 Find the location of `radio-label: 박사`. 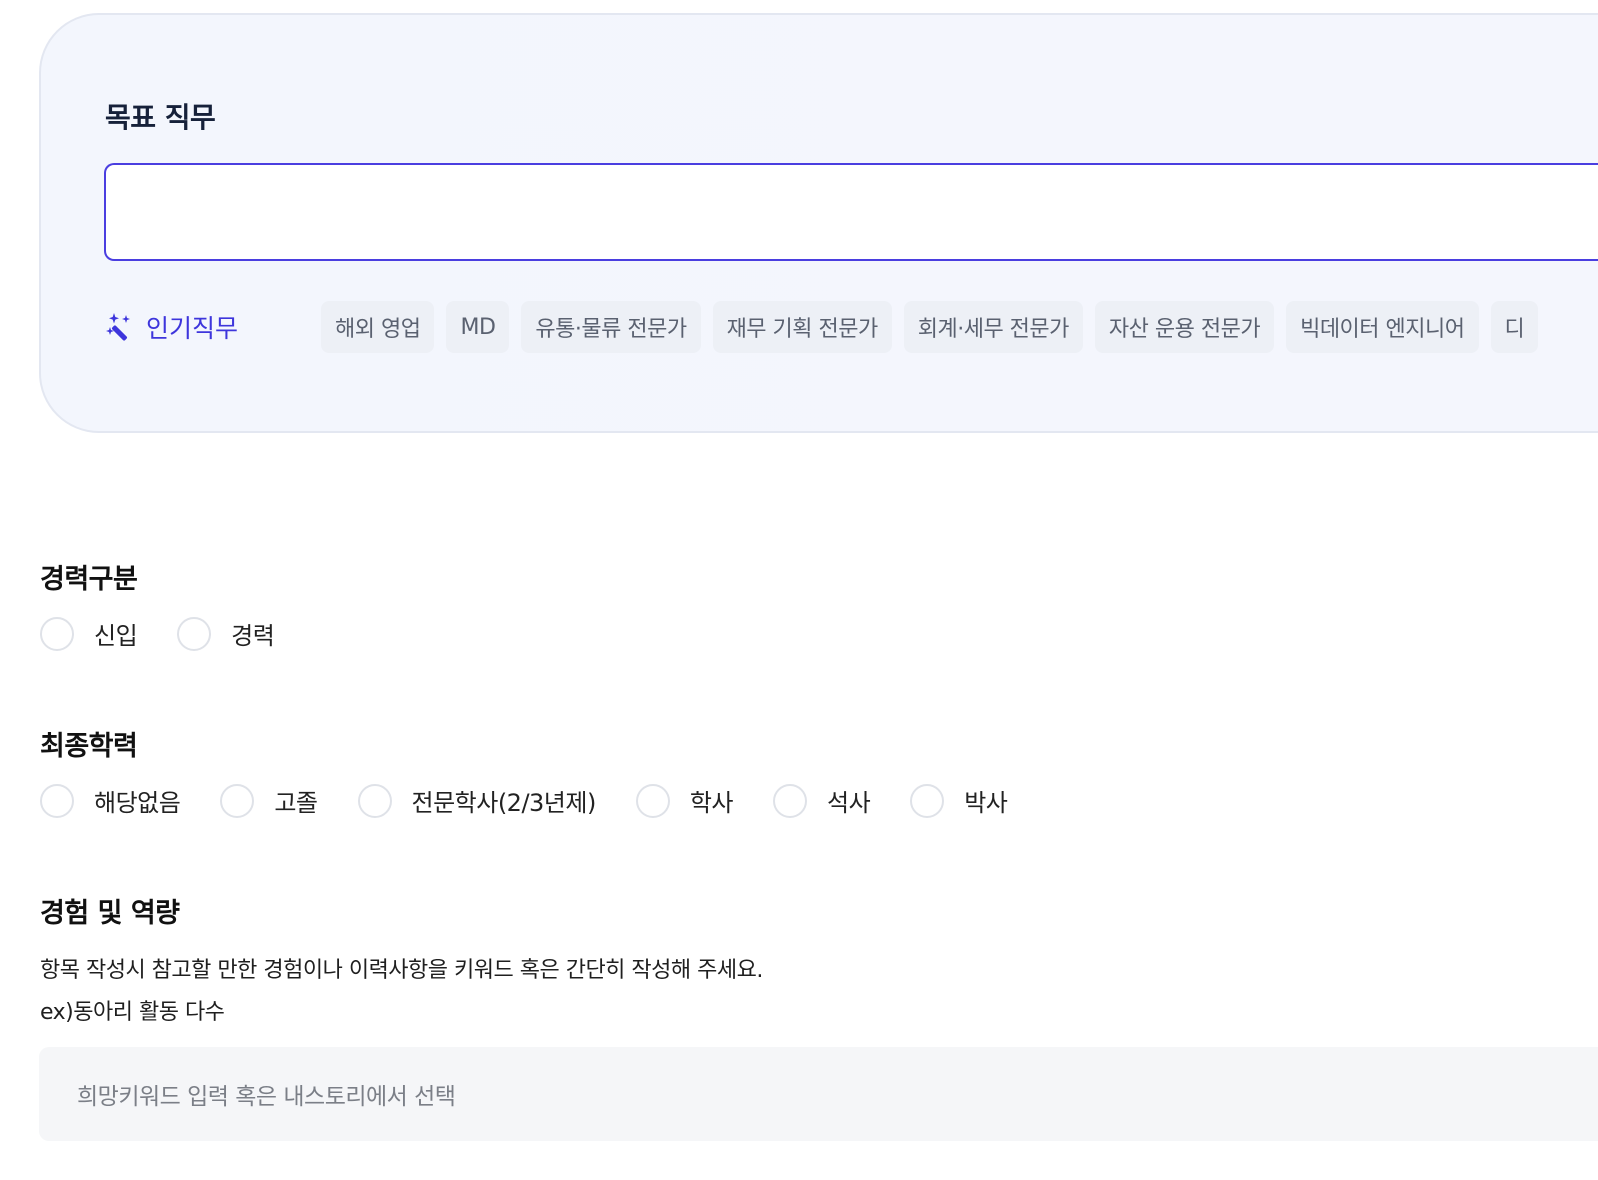

radio-label: 박사 is located at coordinates (986, 803).